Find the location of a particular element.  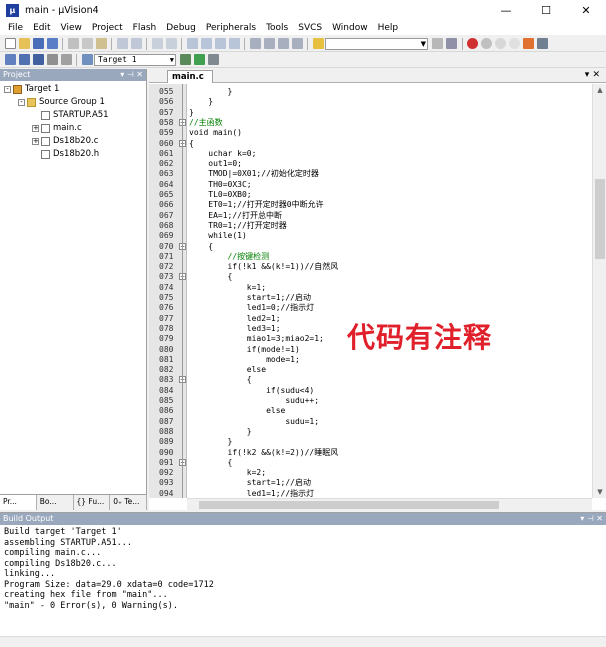

find-combo: ▼ is located at coordinates (376, 43).